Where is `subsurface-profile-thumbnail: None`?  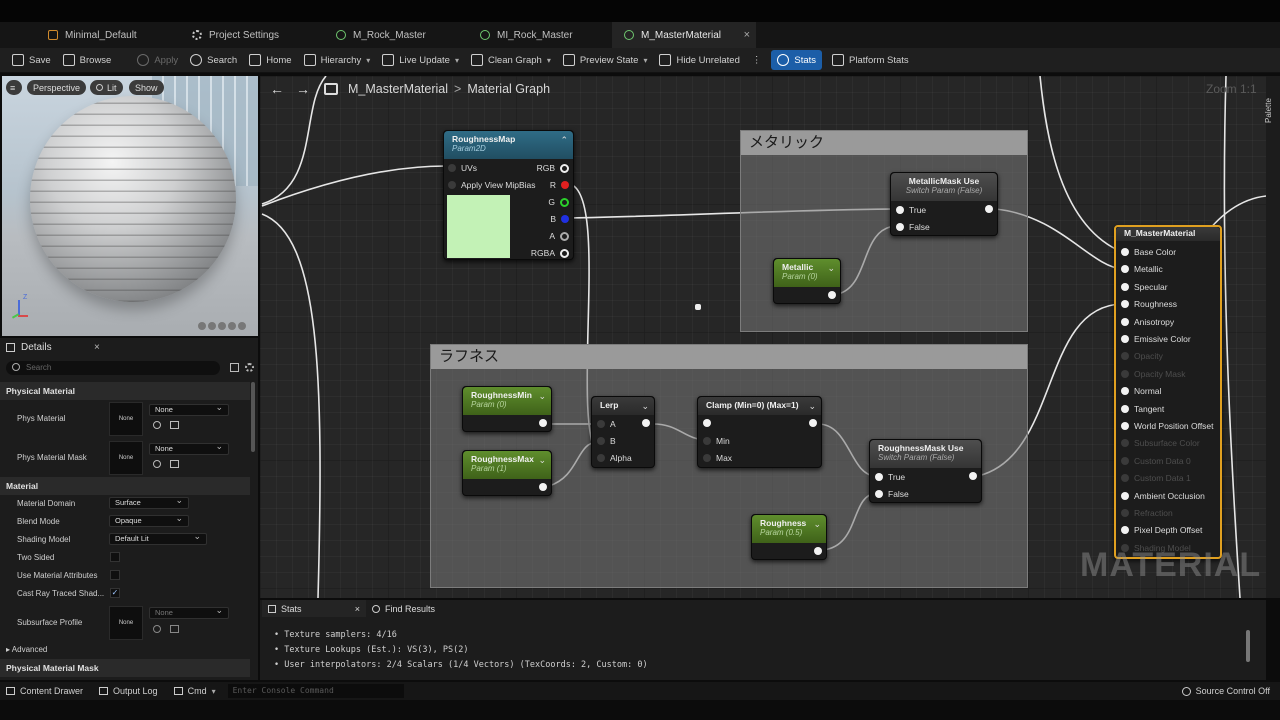
subsurface-profile-thumbnail: None is located at coordinates (126, 623).